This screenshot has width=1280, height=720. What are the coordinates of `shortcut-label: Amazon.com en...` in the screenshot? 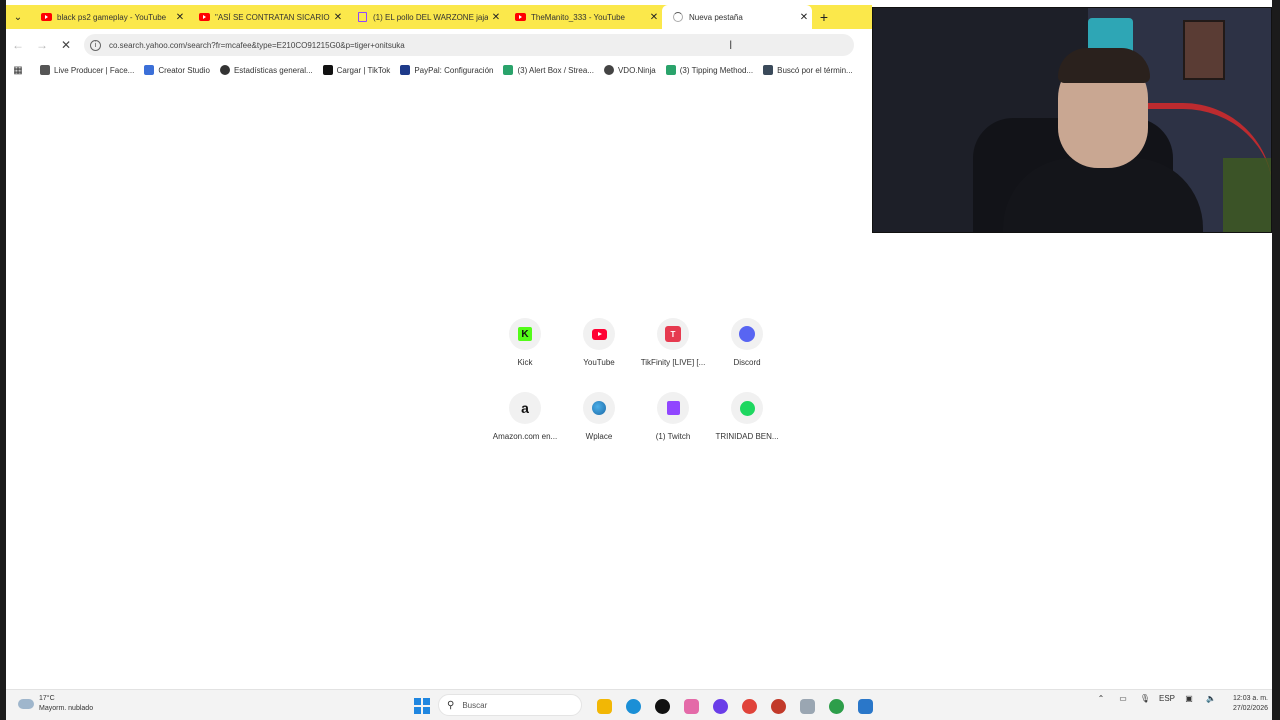 It's located at (525, 436).